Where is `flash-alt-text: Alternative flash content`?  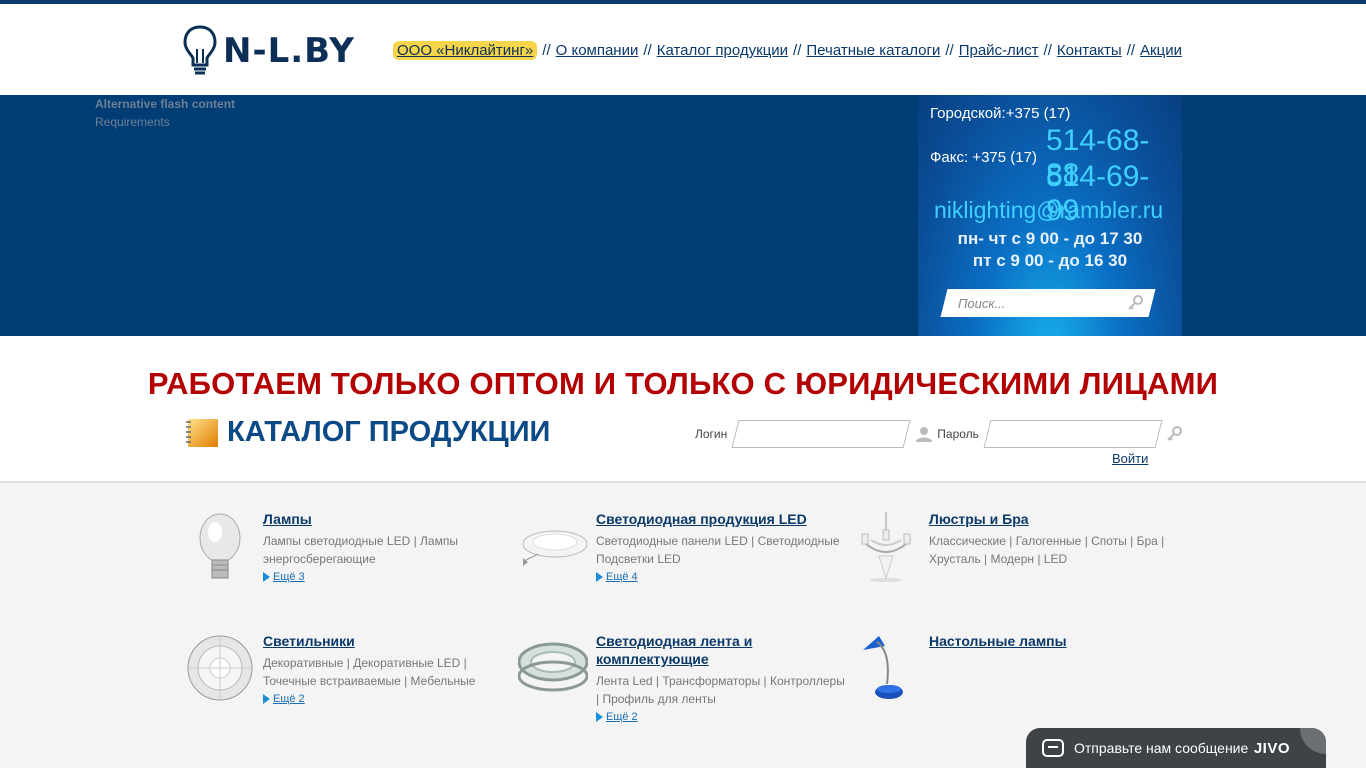 flash-alt-text: Alternative flash content is located at coordinates (165, 104).